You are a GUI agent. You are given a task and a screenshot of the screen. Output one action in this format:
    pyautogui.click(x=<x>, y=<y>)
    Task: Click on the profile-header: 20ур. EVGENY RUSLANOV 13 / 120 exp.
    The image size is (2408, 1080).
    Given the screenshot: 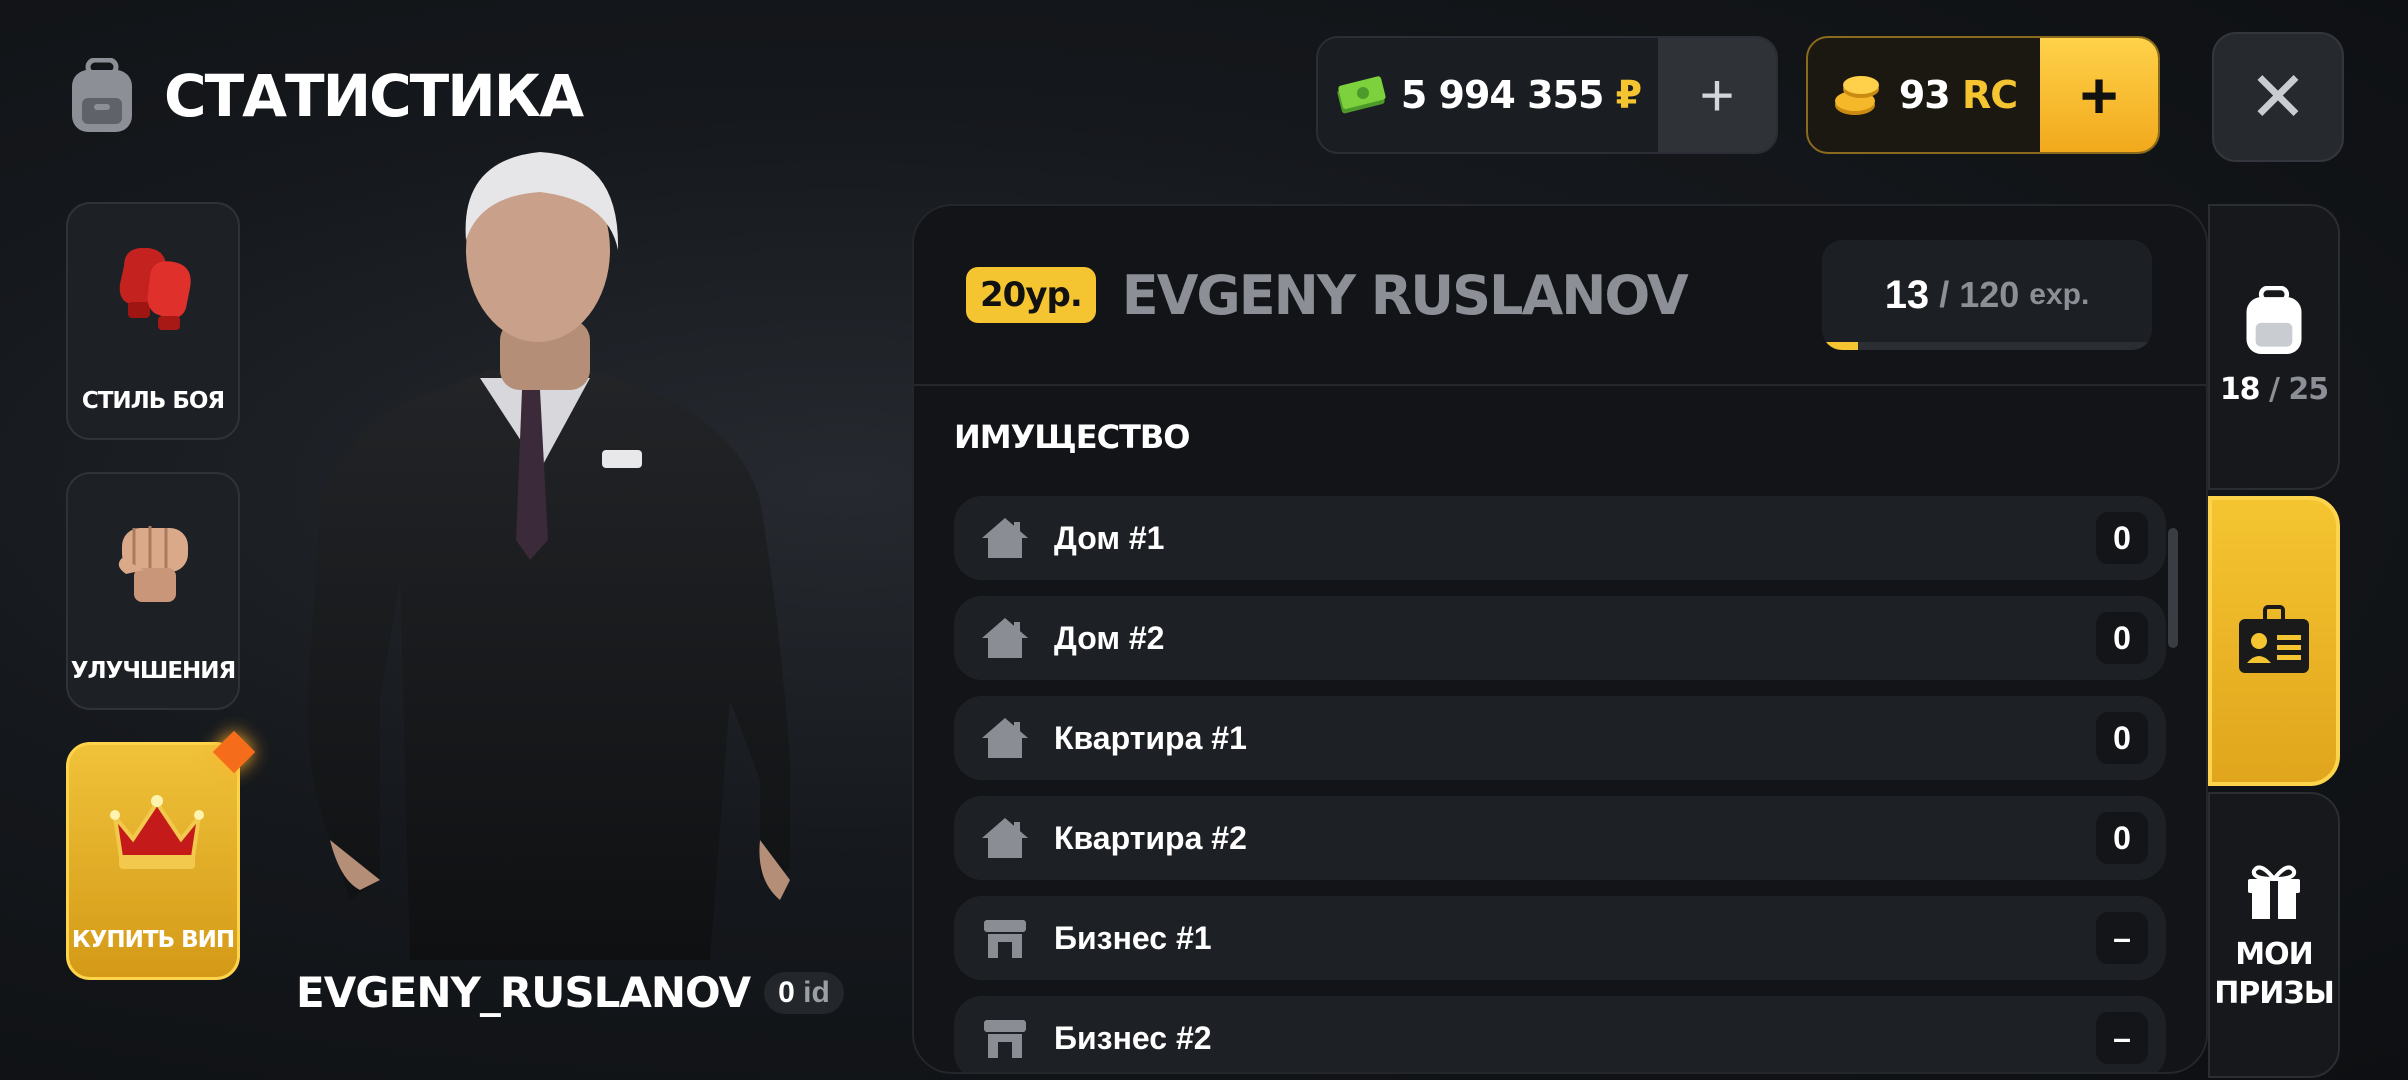 What is the action you would take?
    pyautogui.click(x=1560, y=296)
    